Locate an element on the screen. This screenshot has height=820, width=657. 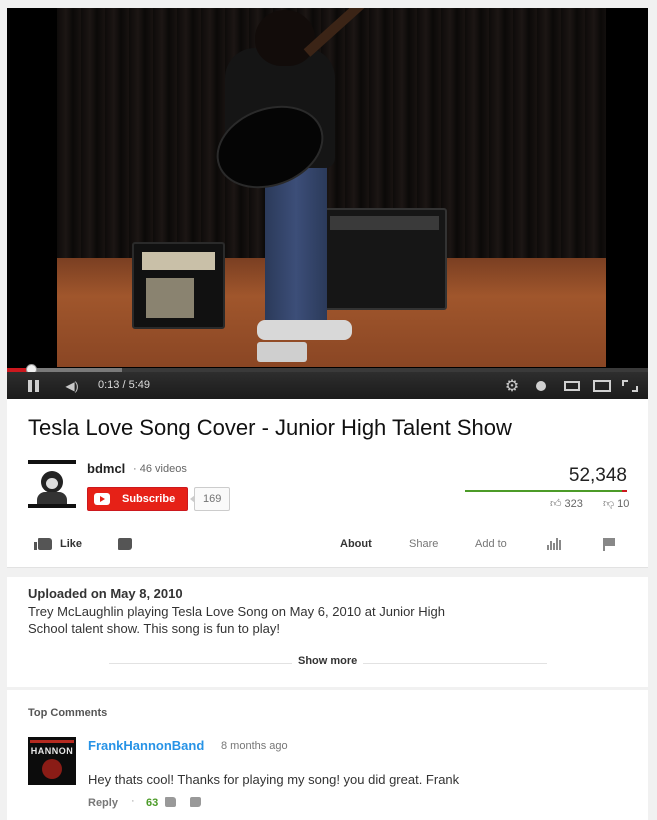
video-count-label: 46 videos is located at coordinates (163, 469).